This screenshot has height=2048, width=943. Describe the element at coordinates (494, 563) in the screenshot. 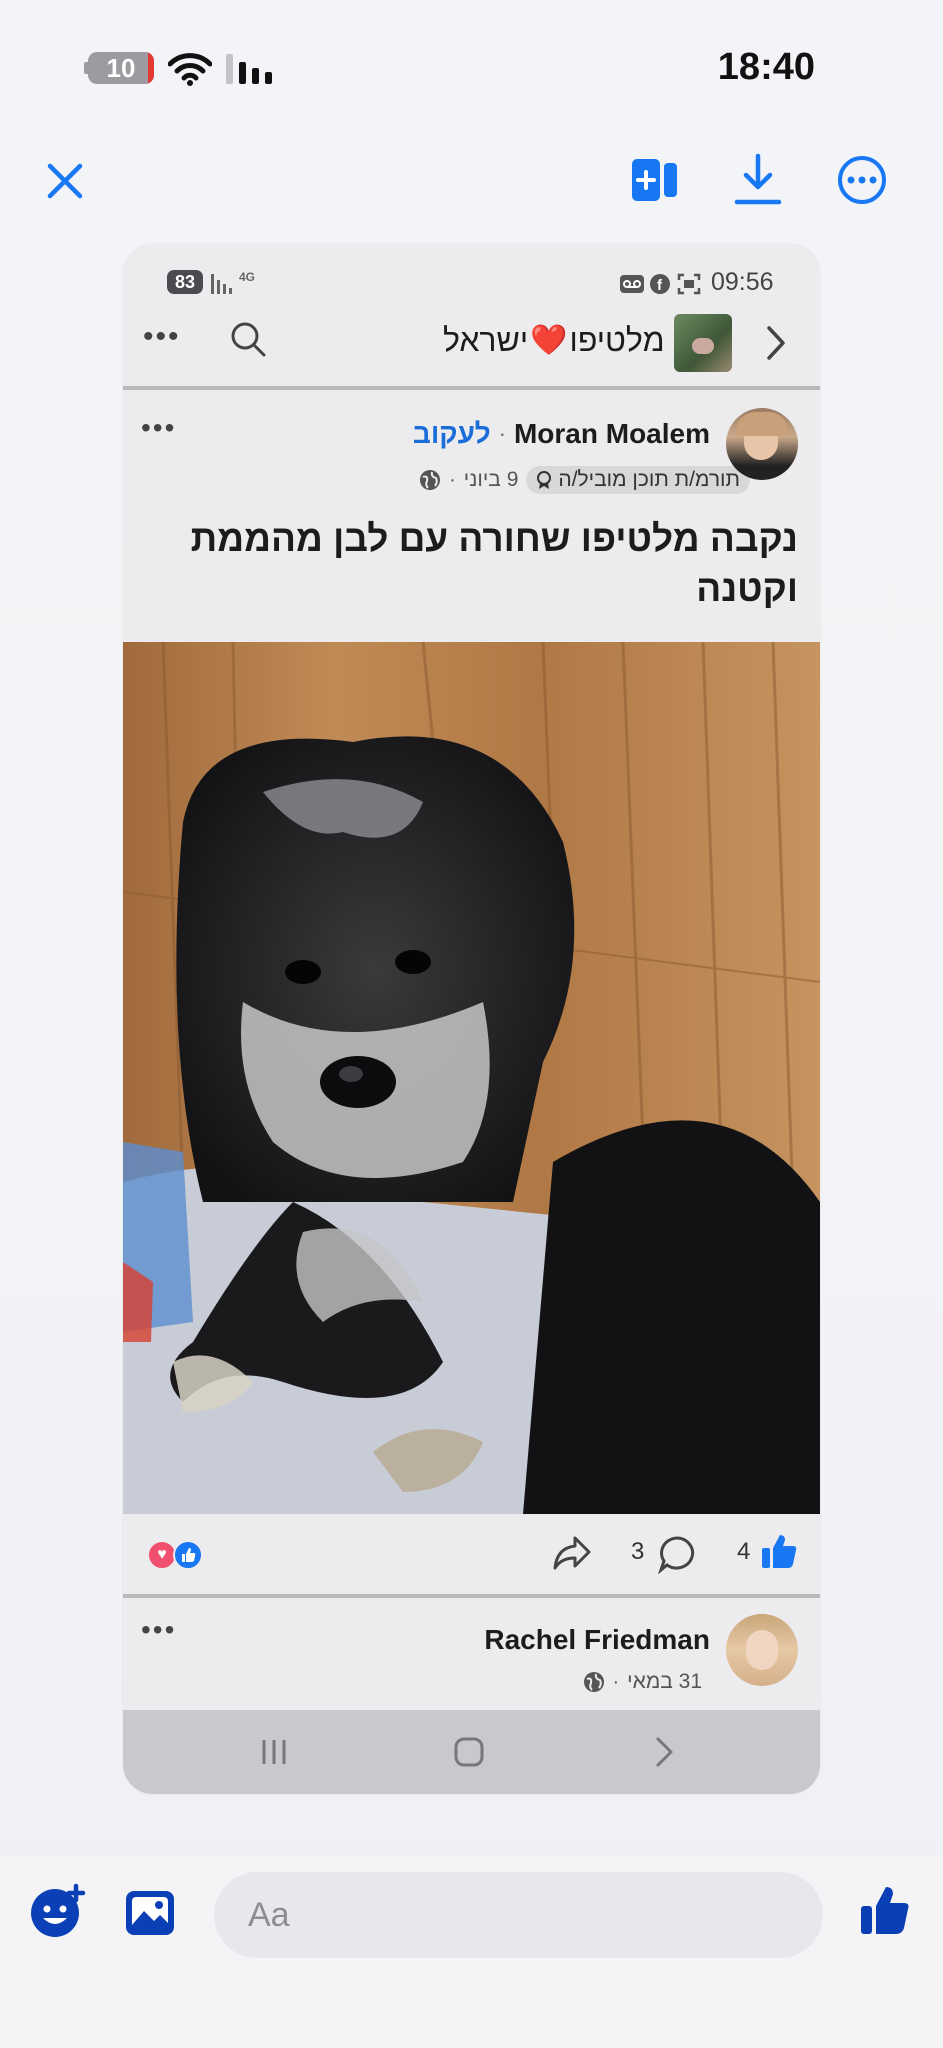

I see `post-caption: נקבה מלטיפו שחורה עם לבן מהממת וקטנה` at that location.